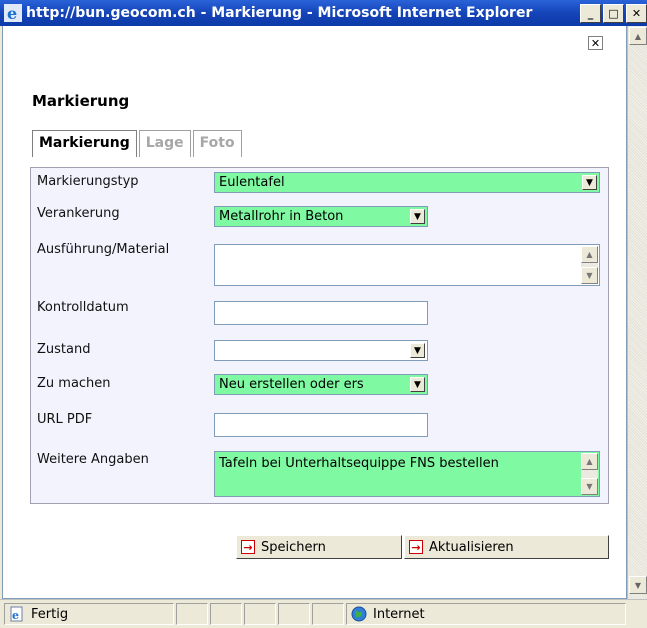 This screenshot has width=647, height=628. I want to click on status-bar: e Fertig Internet, so click(323, 613).